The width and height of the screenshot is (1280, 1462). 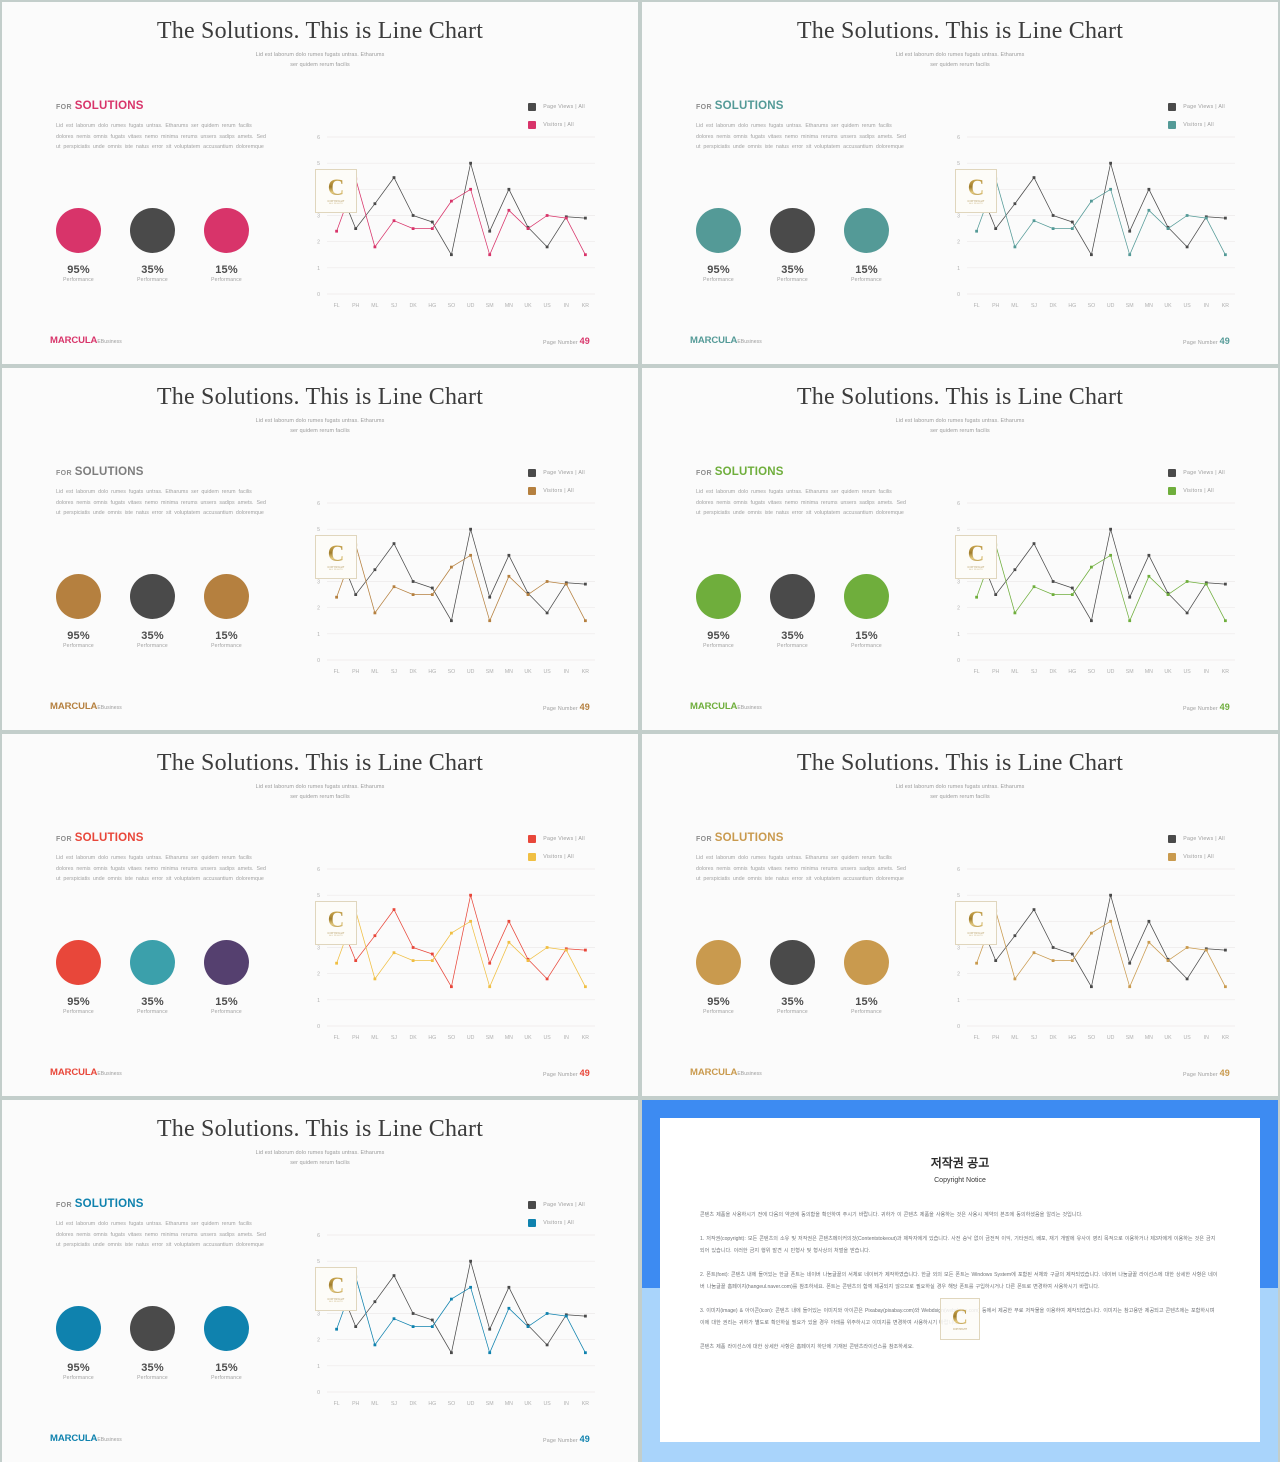 I want to click on stat-value-3: 15%, so click(x=226, y=636).